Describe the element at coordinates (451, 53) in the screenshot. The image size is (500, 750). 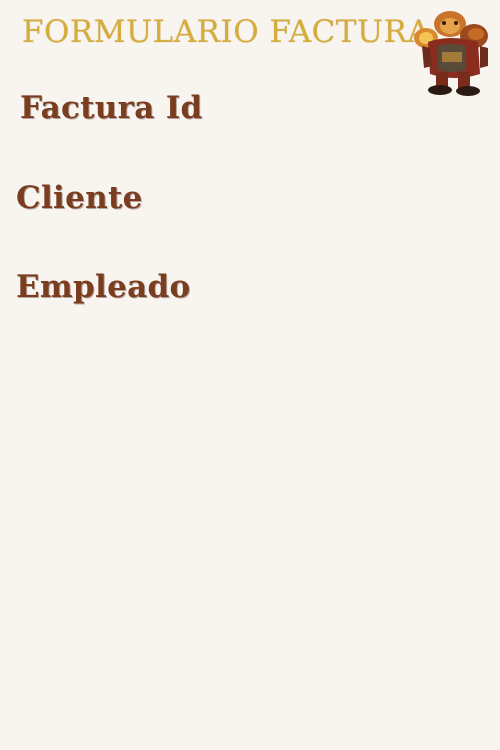
I see `bear-warrior-icon` at that location.